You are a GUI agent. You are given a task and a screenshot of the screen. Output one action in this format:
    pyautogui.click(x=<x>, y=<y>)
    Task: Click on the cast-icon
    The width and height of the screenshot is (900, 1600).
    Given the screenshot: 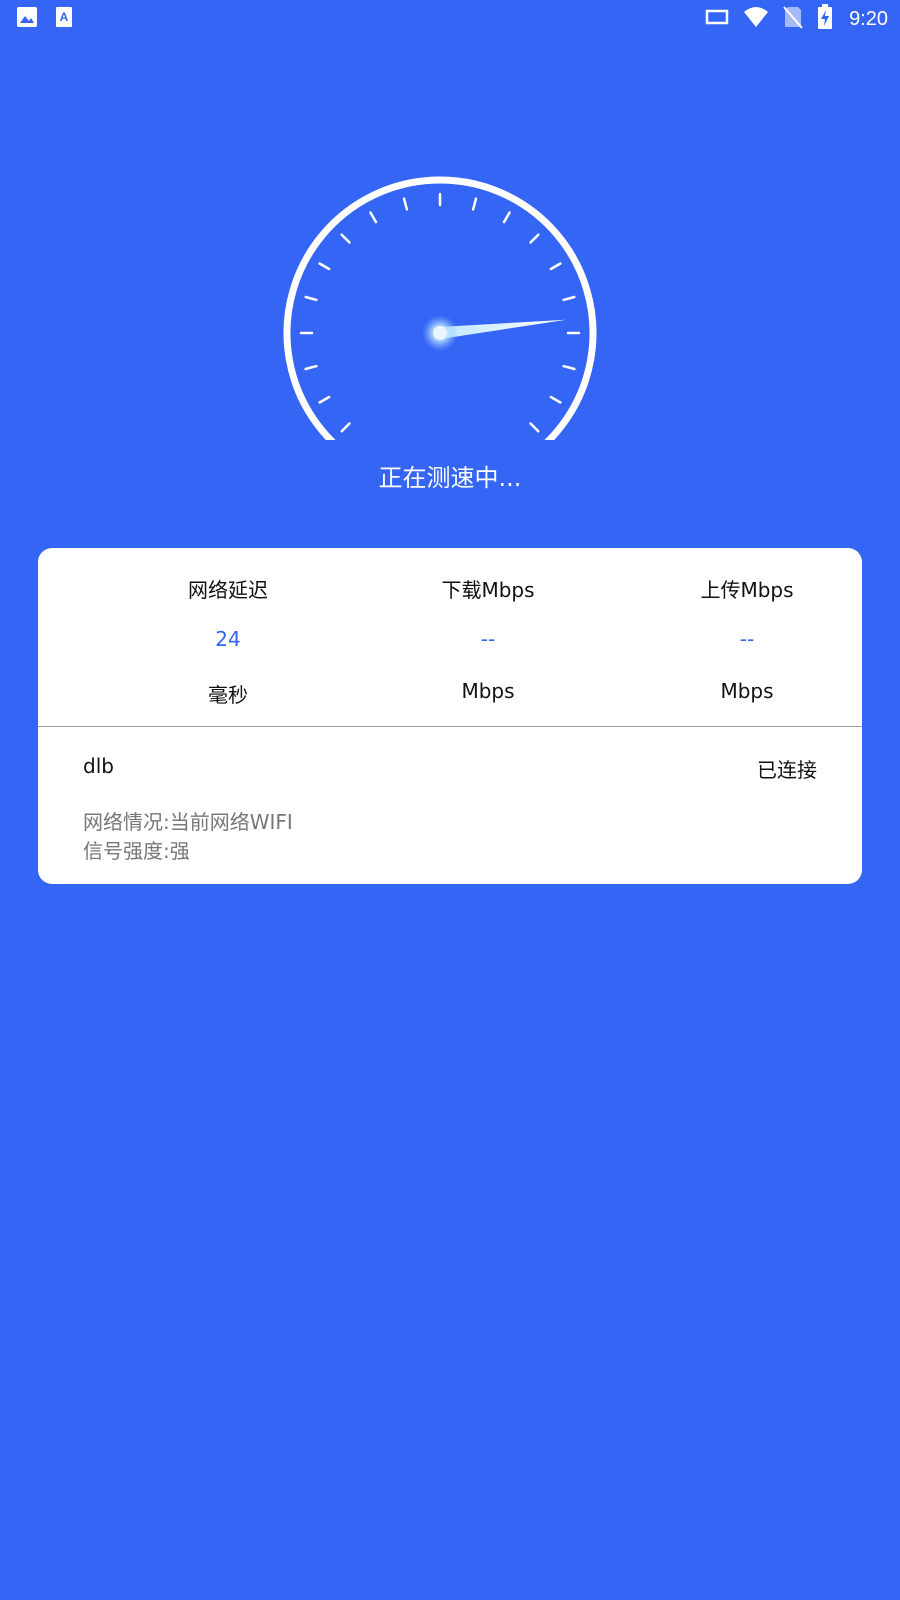 What is the action you would take?
    pyautogui.click(x=717, y=19)
    